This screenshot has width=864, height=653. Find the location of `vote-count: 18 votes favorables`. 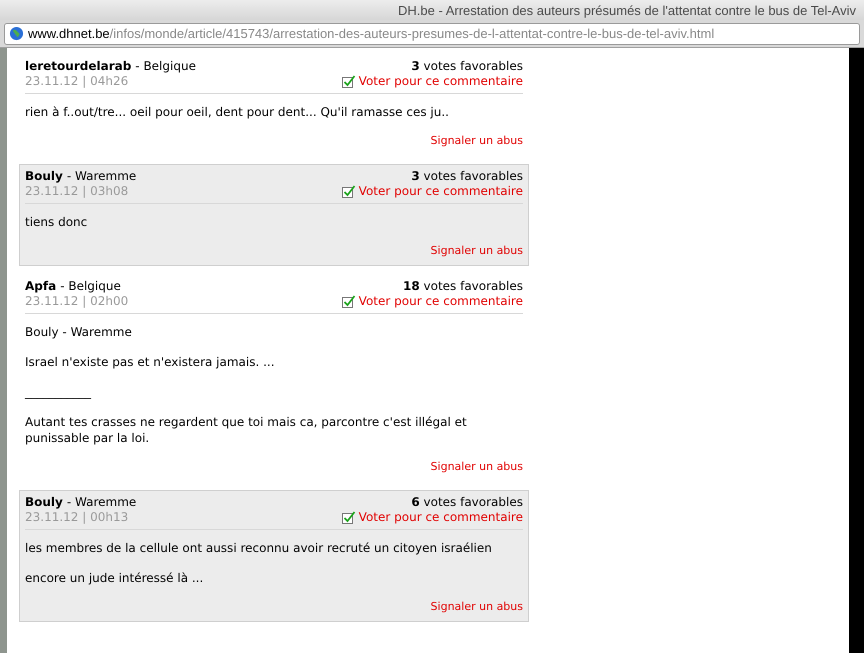

vote-count: 18 votes favorables is located at coordinates (462, 286).